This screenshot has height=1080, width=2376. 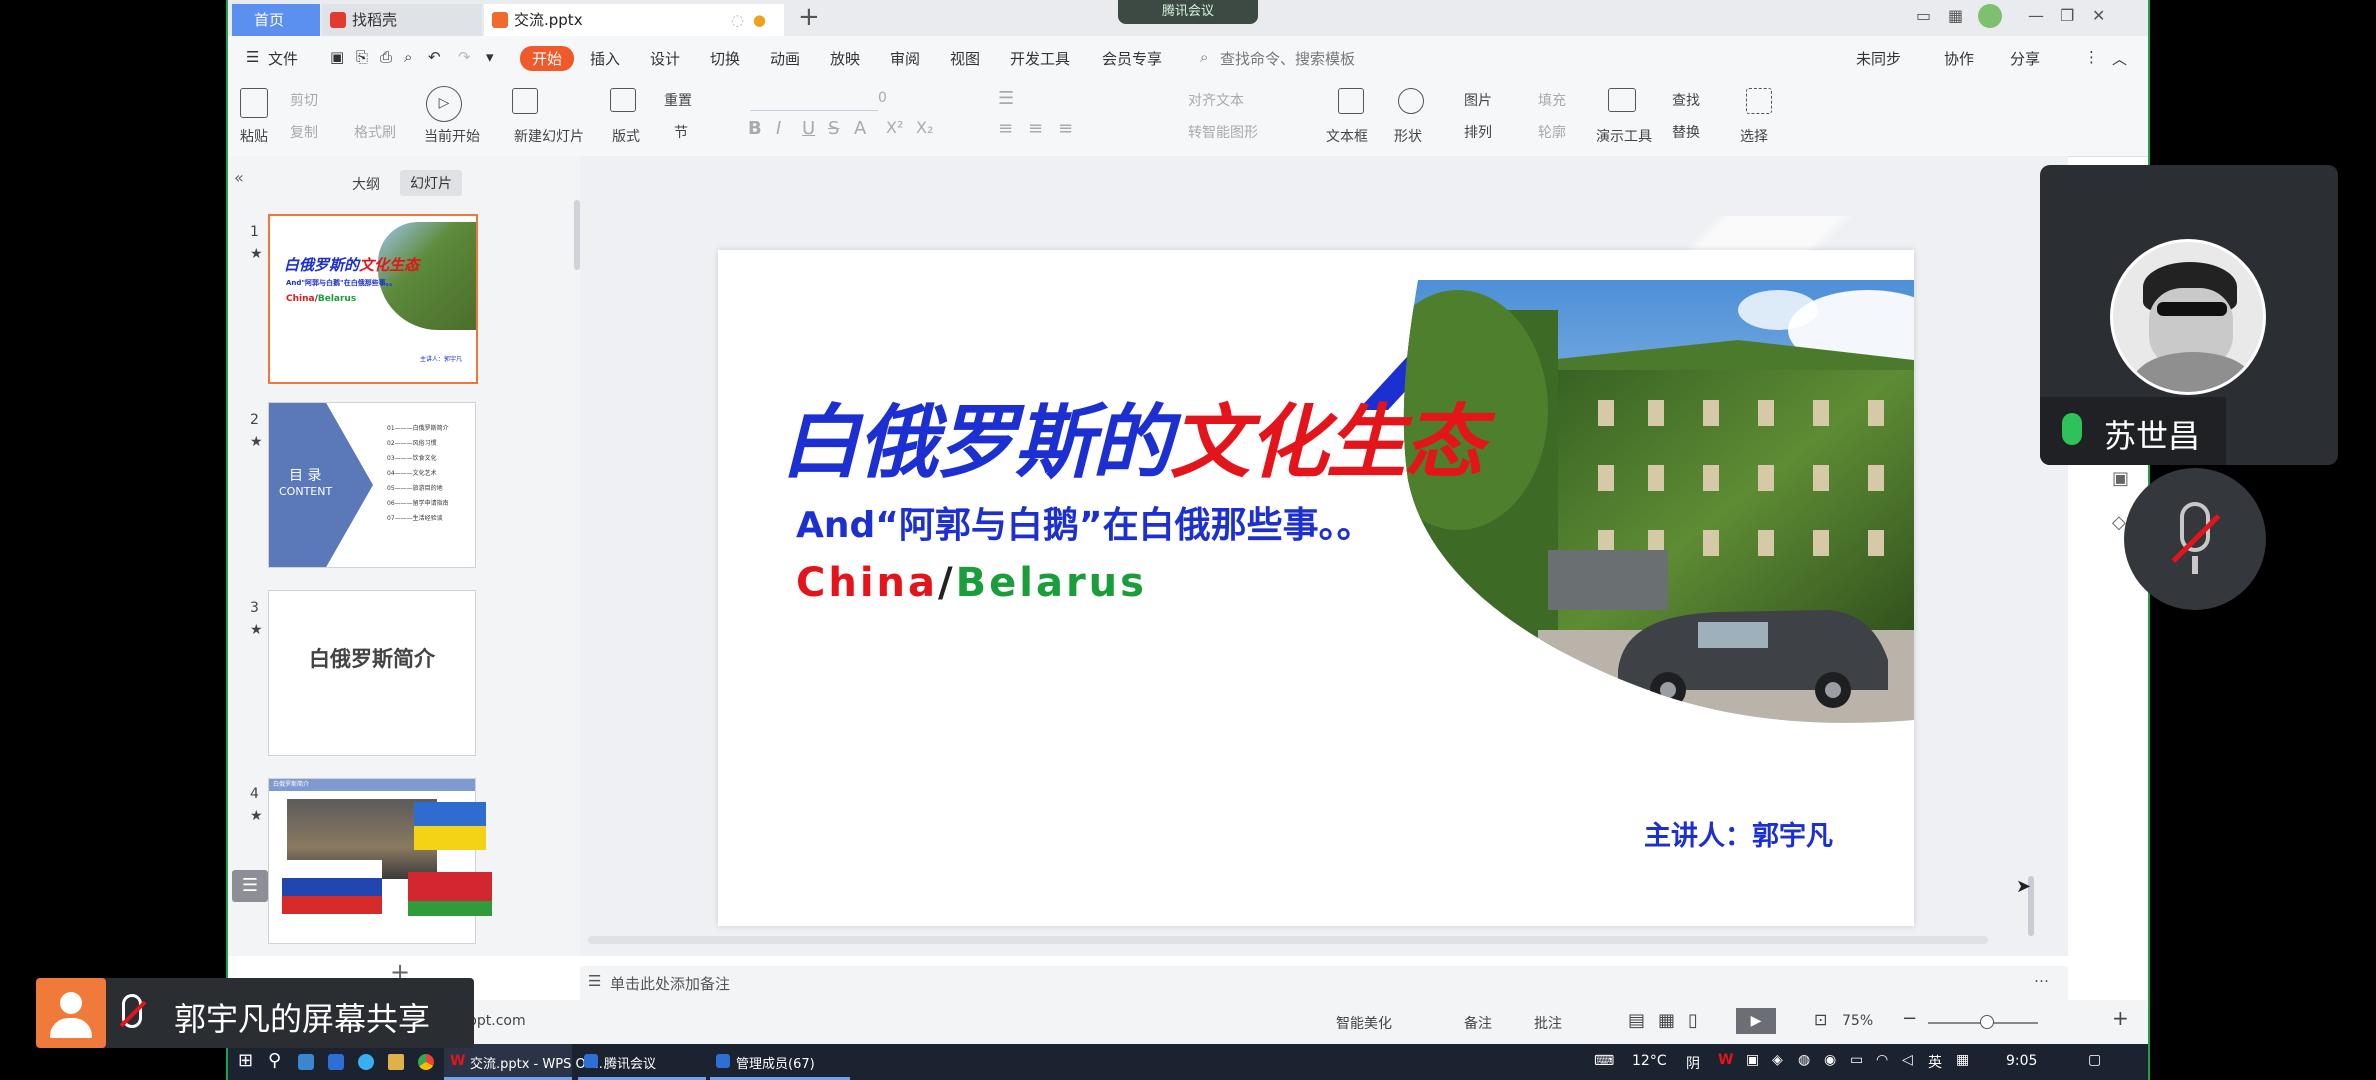 I want to click on shape-button: 形状, so click(x=1408, y=136).